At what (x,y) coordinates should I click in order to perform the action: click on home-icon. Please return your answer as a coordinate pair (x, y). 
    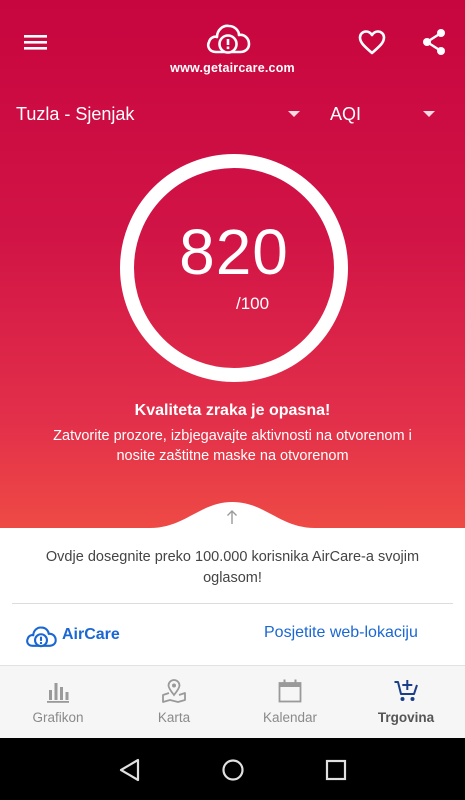
    Looking at the image, I should click on (233, 770).